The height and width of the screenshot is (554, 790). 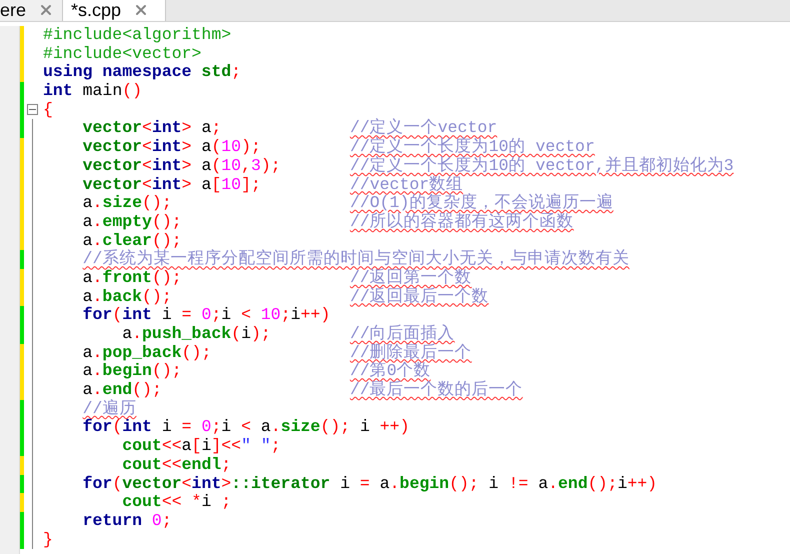 I want to click on code-line: vector<int> a(10); //定义一个长度为10的 vector, so click(x=338, y=147).